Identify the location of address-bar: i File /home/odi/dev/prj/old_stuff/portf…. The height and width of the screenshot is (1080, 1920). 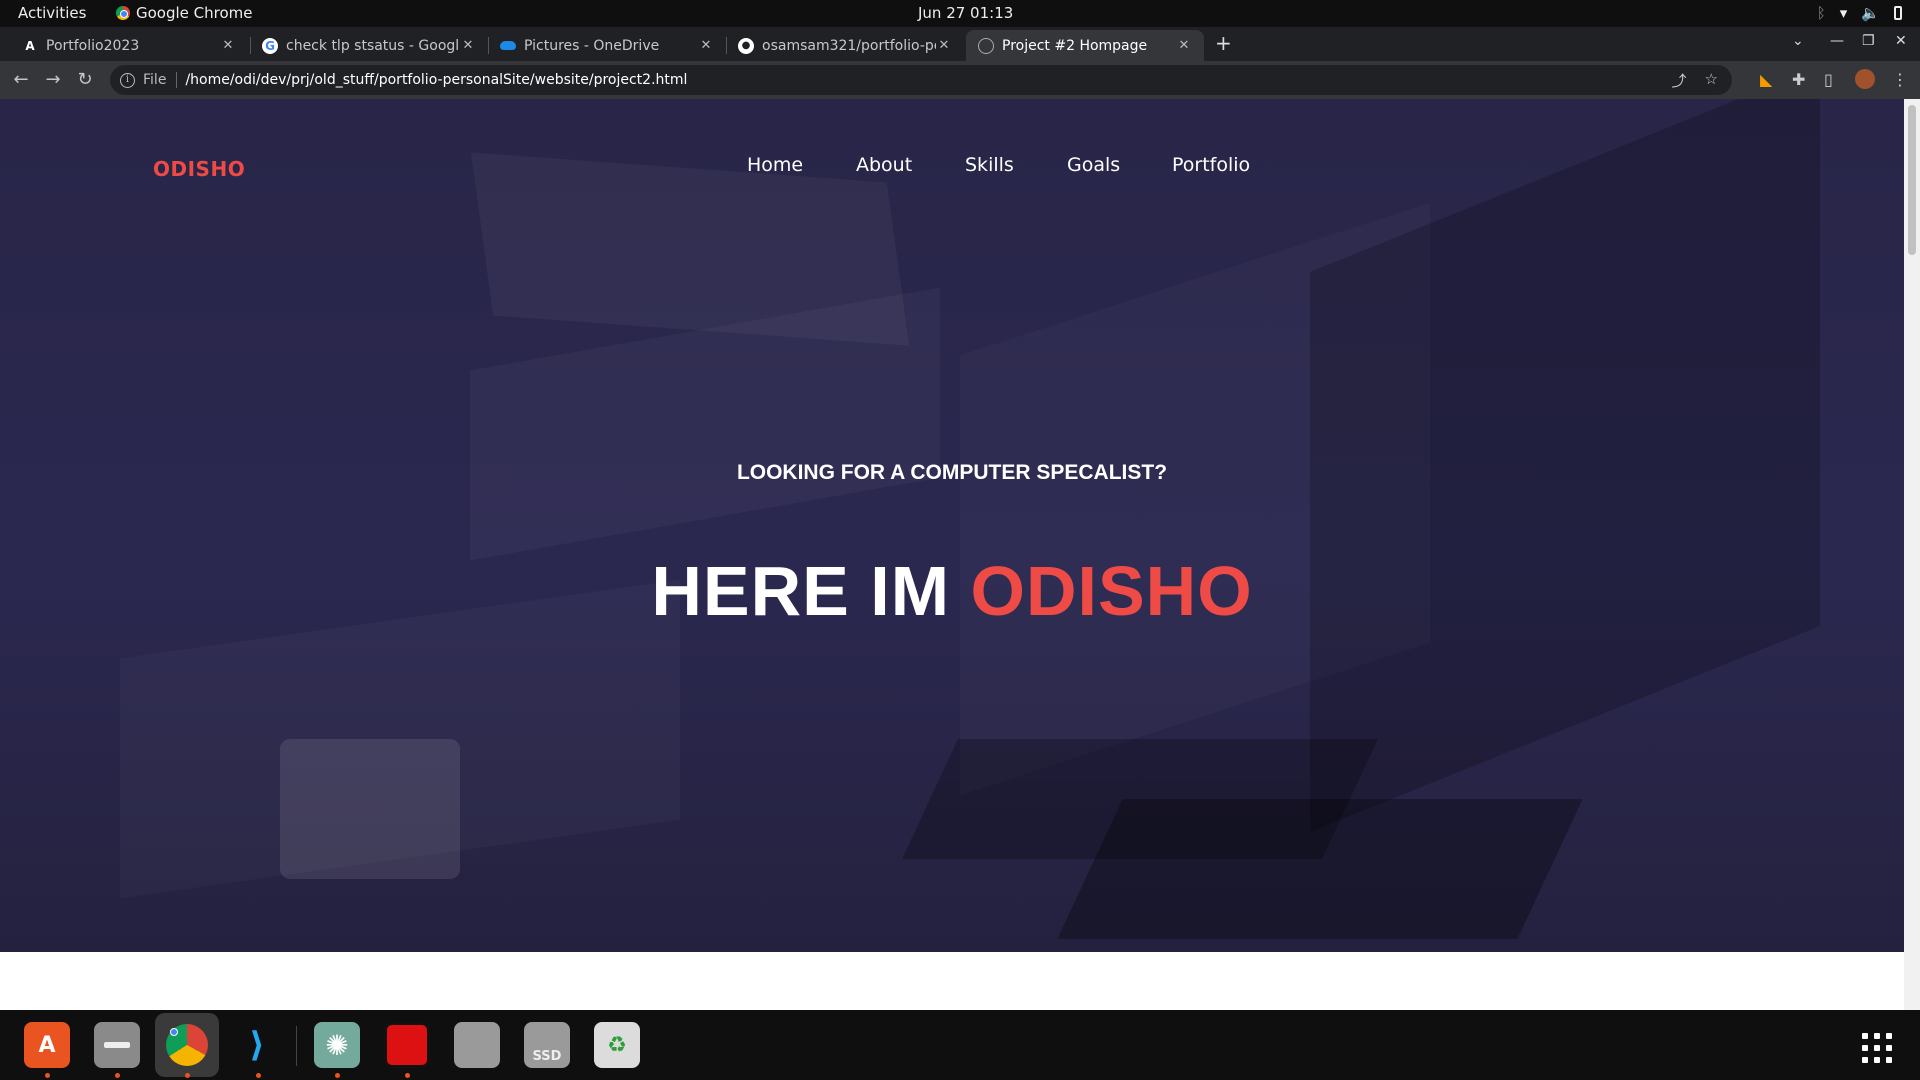
(921, 80).